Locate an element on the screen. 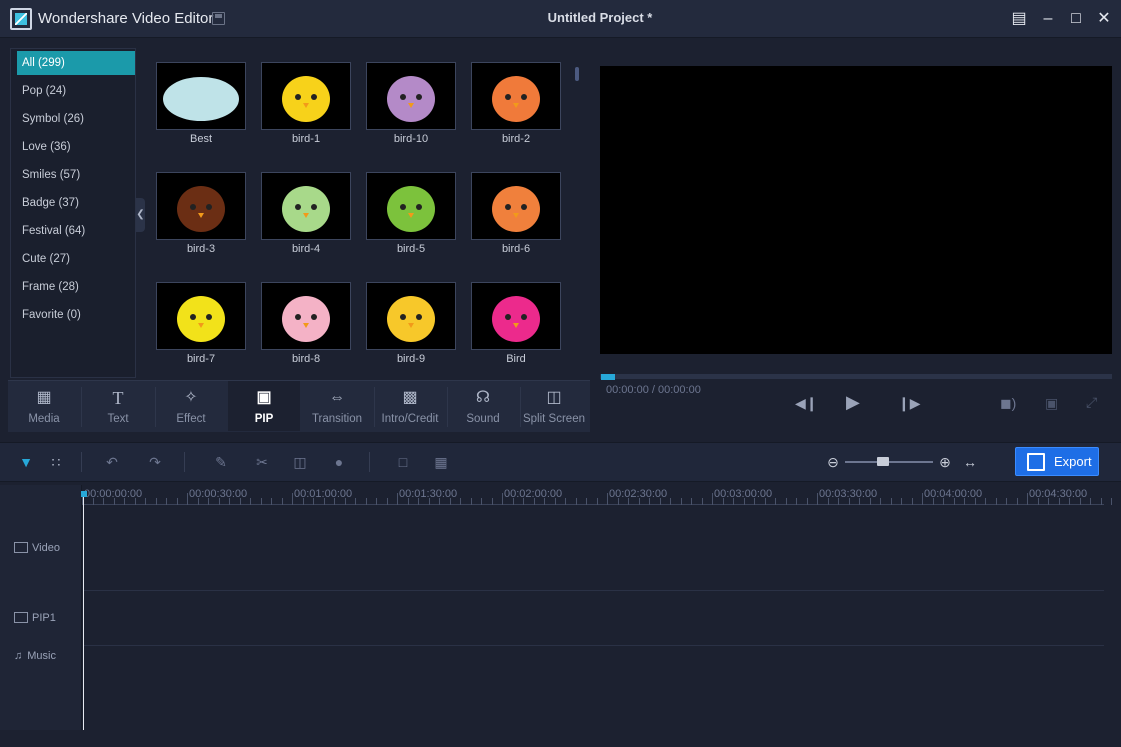 The height and width of the screenshot is (747, 1121). category-item: Love (36) is located at coordinates (76, 147).